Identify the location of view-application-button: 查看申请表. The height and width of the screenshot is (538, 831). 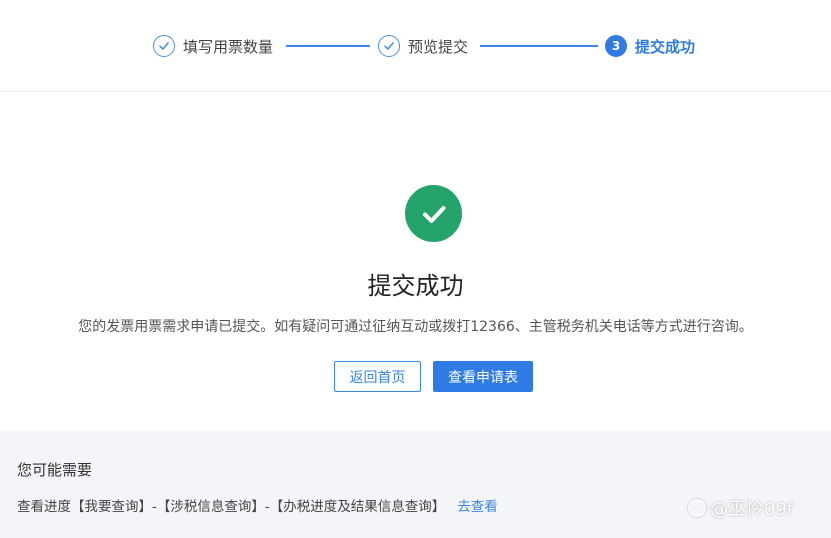
(483, 376).